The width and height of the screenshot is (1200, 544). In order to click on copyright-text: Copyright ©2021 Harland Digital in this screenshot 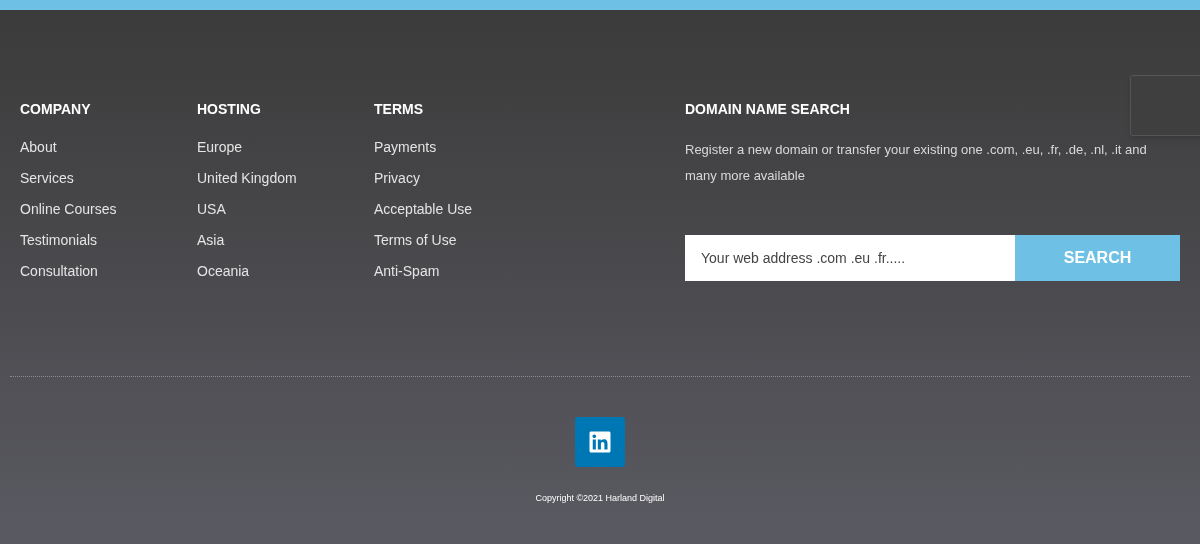, I will do `click(600, 498)`.